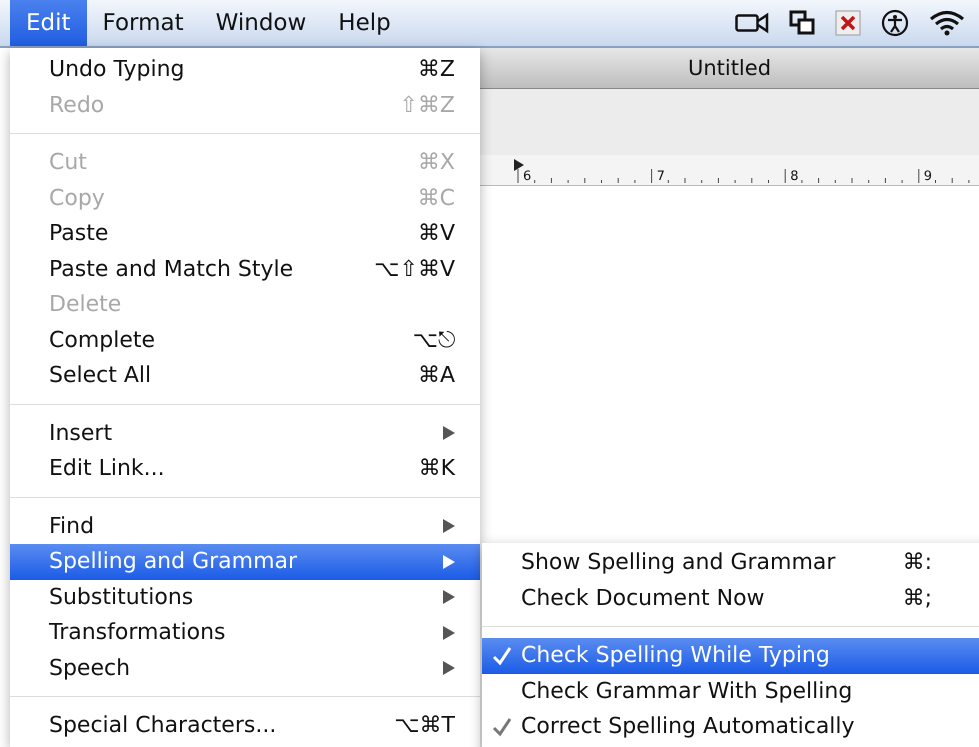 The height and width of the screenshot is (747, 979). Describe the element at coordinates (730, 691) in the screenshot. I see `menu-item: Check Grammar With Spelling` at that location.